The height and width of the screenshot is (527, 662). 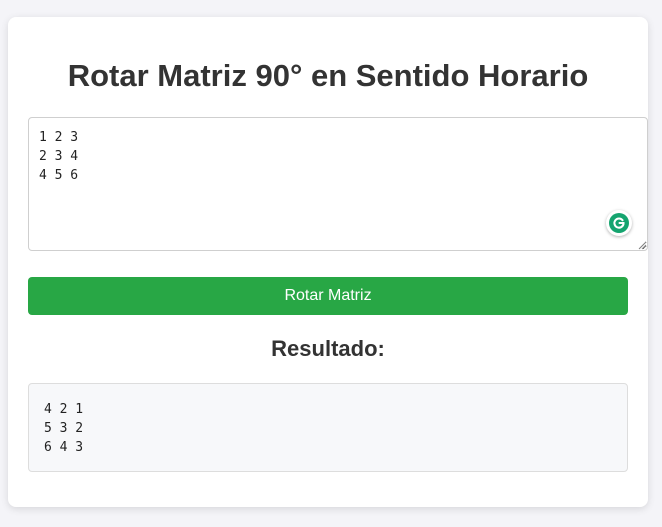 I want to click on rotate-matrix-button: Rotar Matriz, so click(x=328, y=296).